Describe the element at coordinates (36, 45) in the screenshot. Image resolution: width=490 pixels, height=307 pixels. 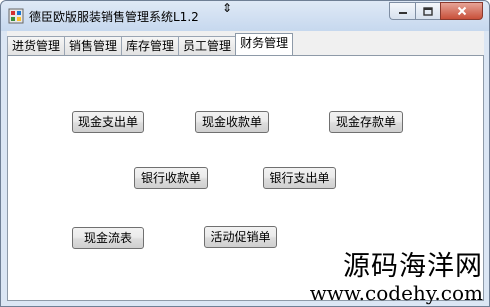
I see `tab-purchase: 进货管理` at that location.